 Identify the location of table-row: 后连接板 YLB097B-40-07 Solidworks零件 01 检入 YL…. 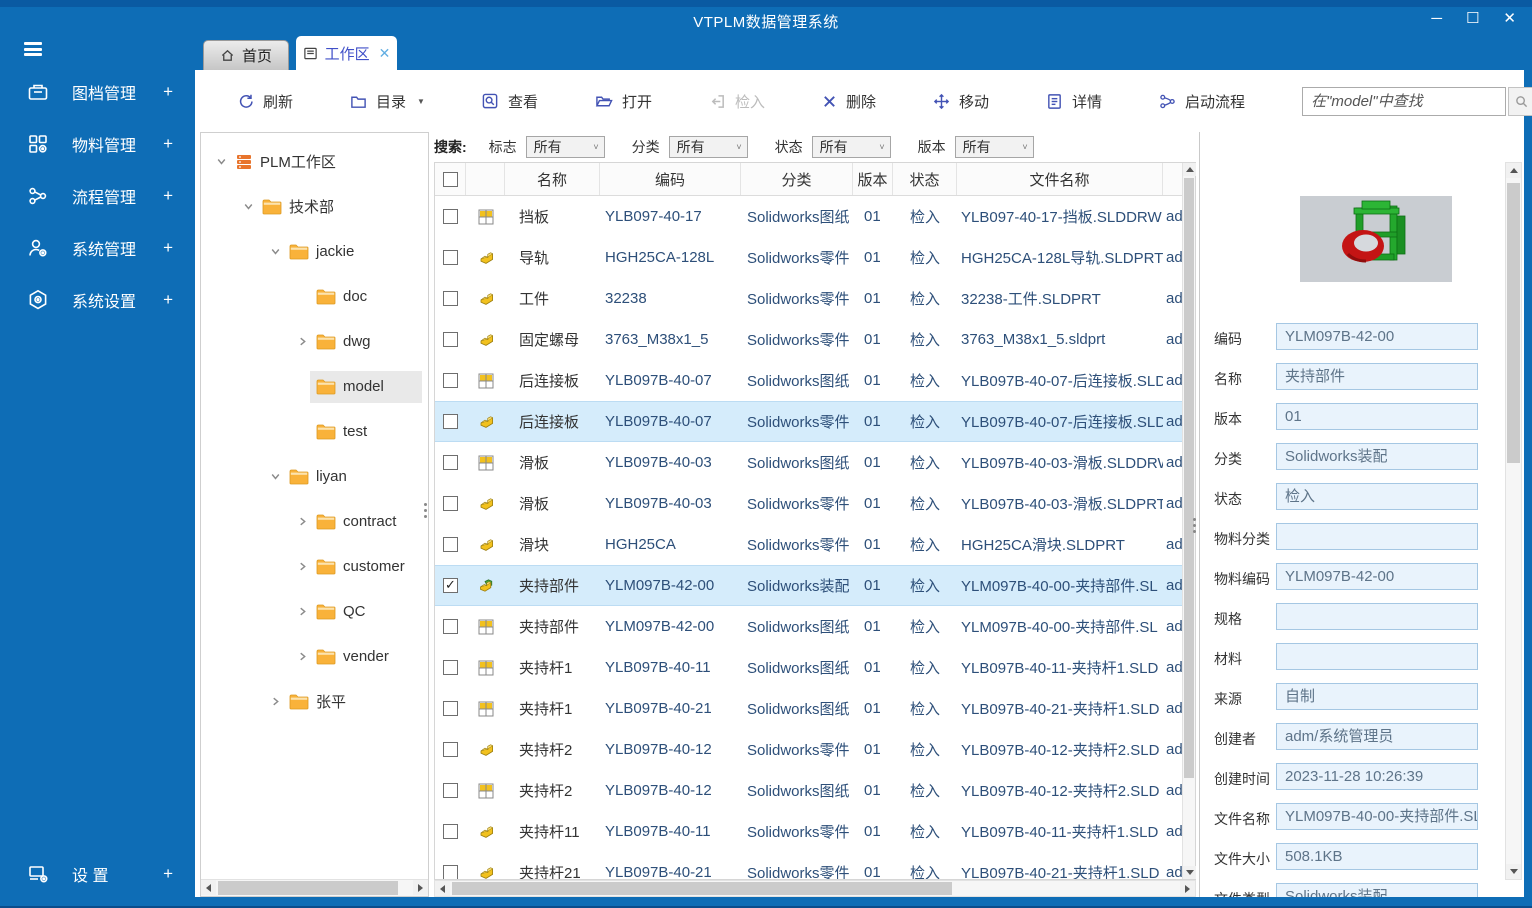
(808, 421).